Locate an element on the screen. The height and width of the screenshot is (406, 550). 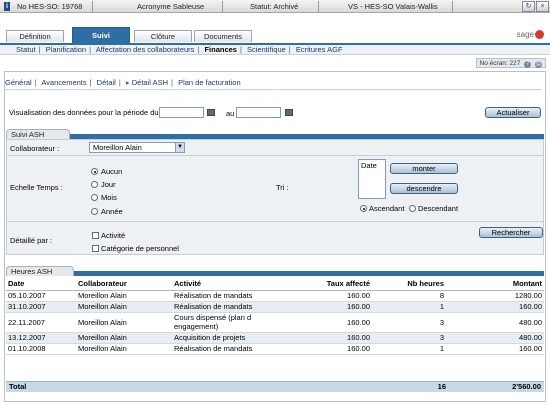
radio-annee is located at coordinates (94, 211).